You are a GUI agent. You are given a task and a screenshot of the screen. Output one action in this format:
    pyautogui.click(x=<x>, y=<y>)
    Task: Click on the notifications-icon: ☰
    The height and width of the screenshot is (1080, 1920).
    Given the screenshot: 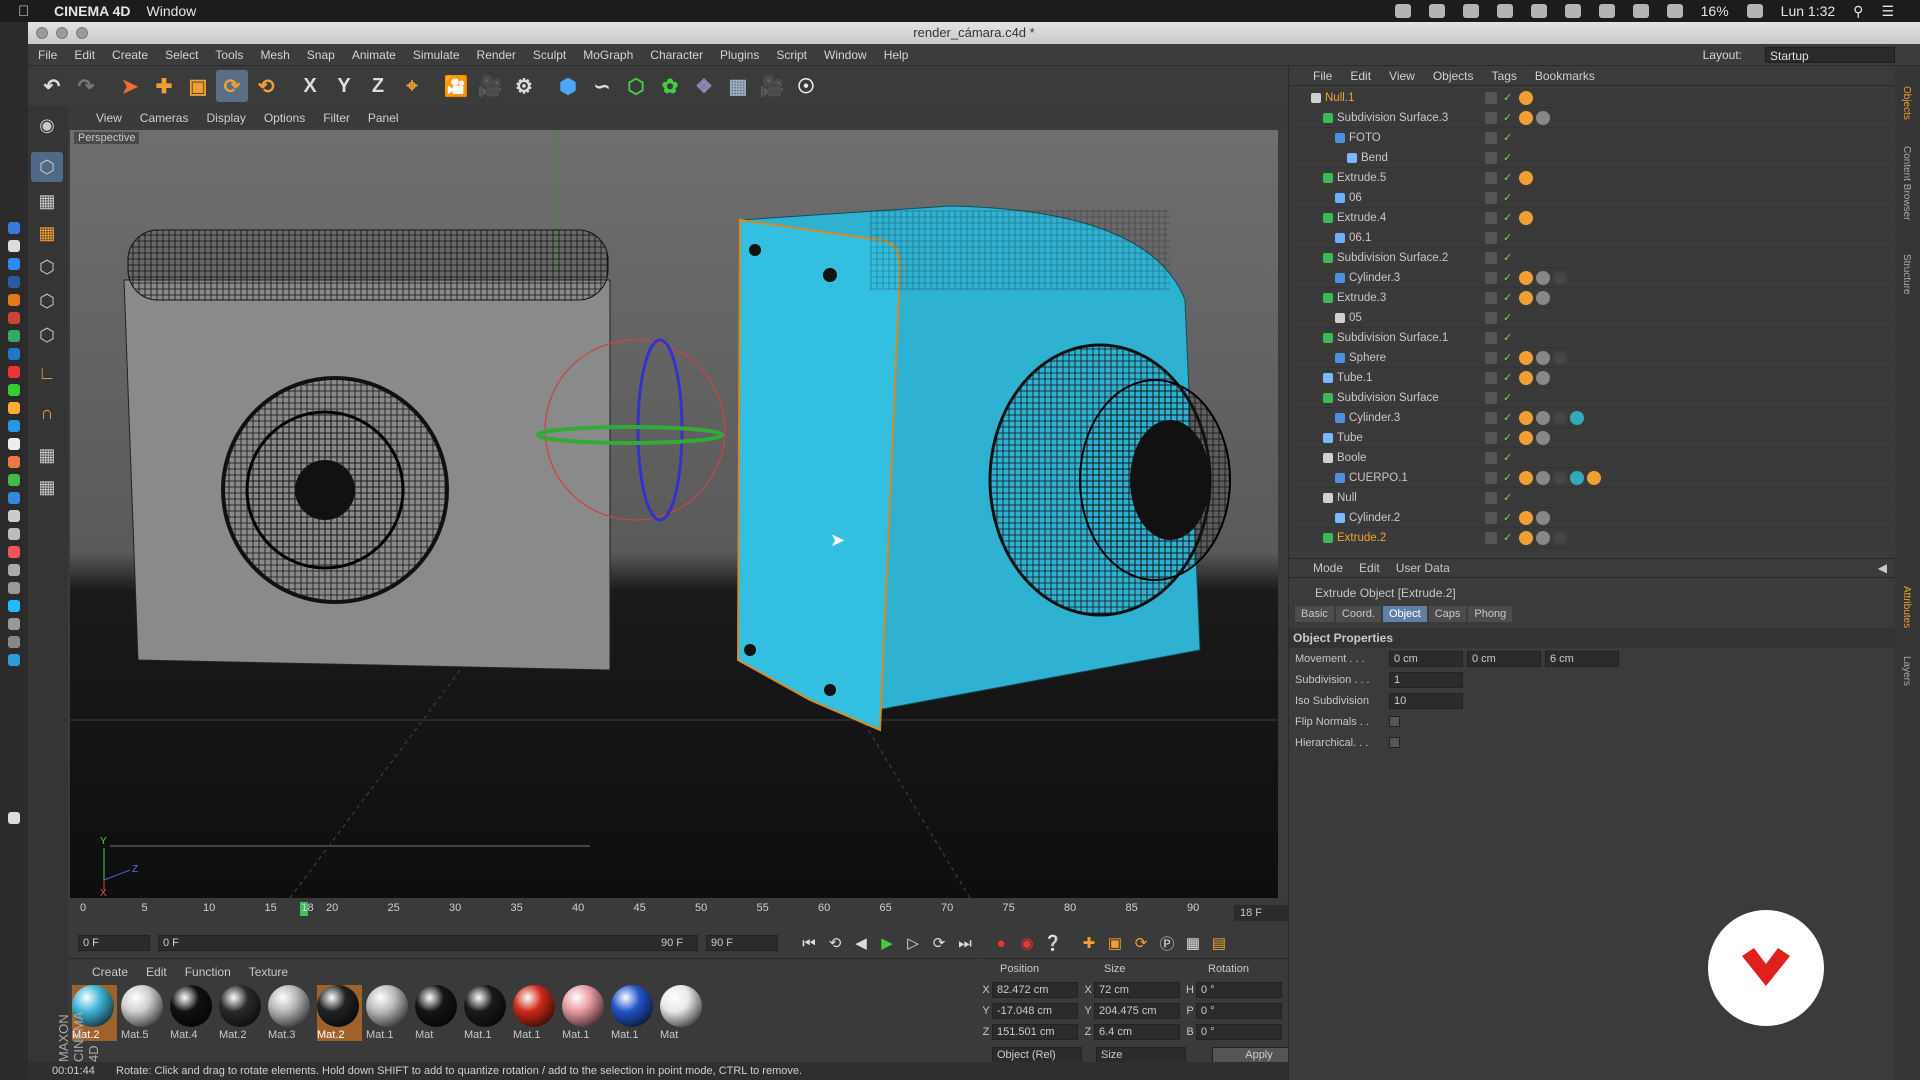 What is the action you would take?
    pyautogui.click(x=1887, y=11)
    